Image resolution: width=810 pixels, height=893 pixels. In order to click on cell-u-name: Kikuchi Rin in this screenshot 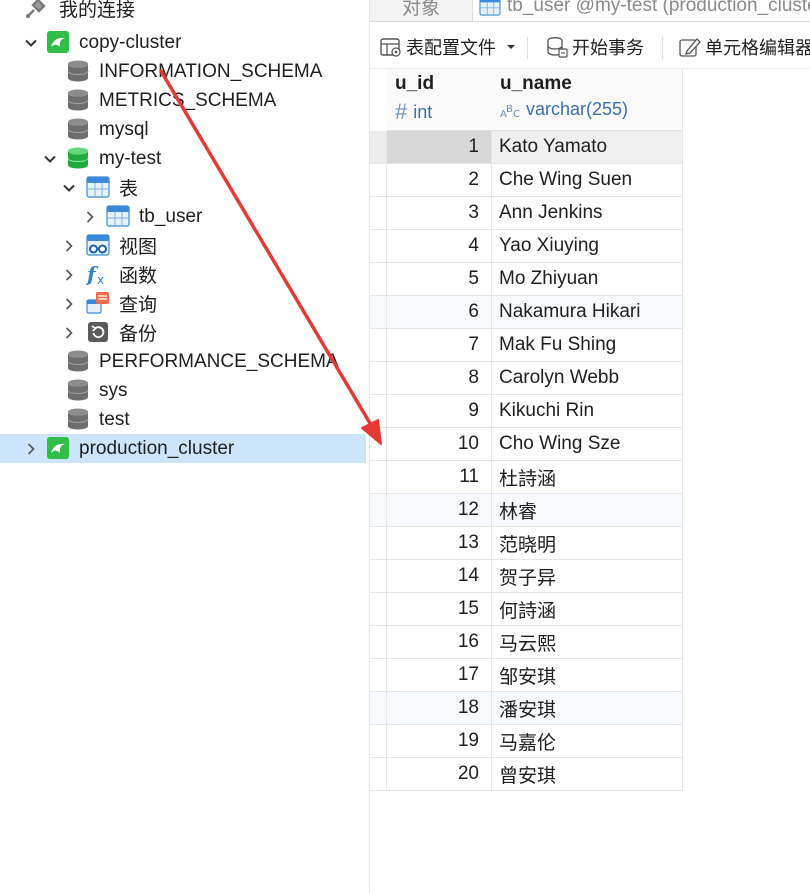, I will do `click(587, 411)`.